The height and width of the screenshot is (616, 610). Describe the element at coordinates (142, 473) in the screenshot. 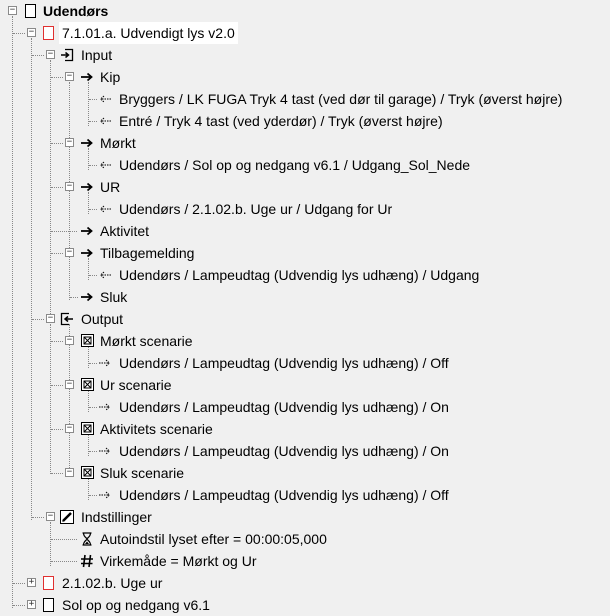

I see `tree-label: Sluk scenarie` at that location.